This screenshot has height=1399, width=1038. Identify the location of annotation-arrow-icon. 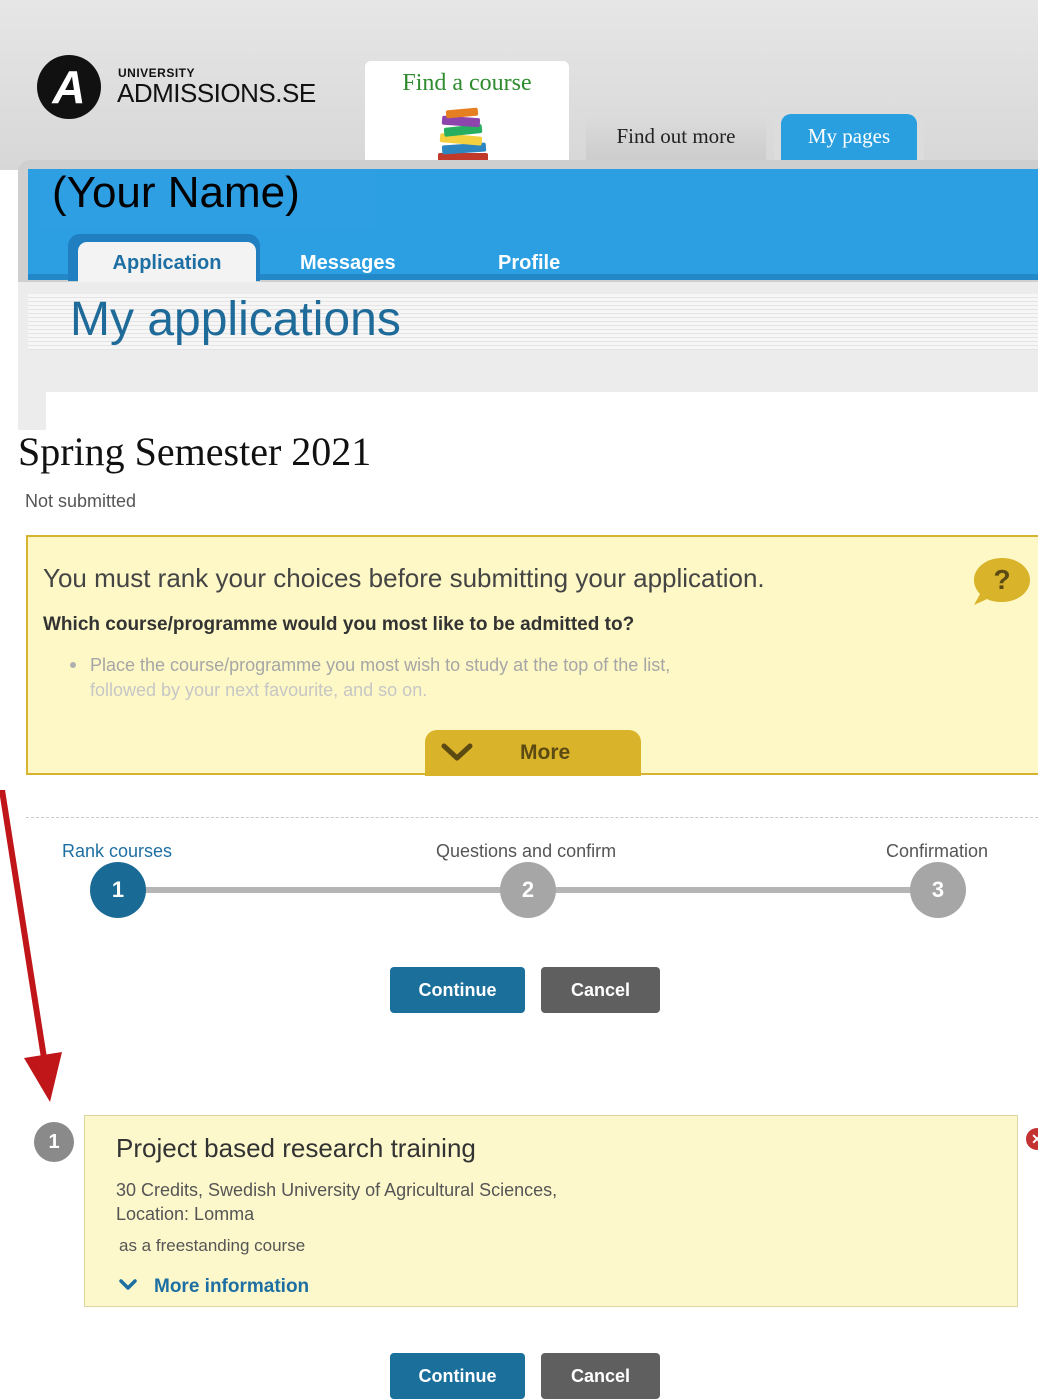
(31, 946).